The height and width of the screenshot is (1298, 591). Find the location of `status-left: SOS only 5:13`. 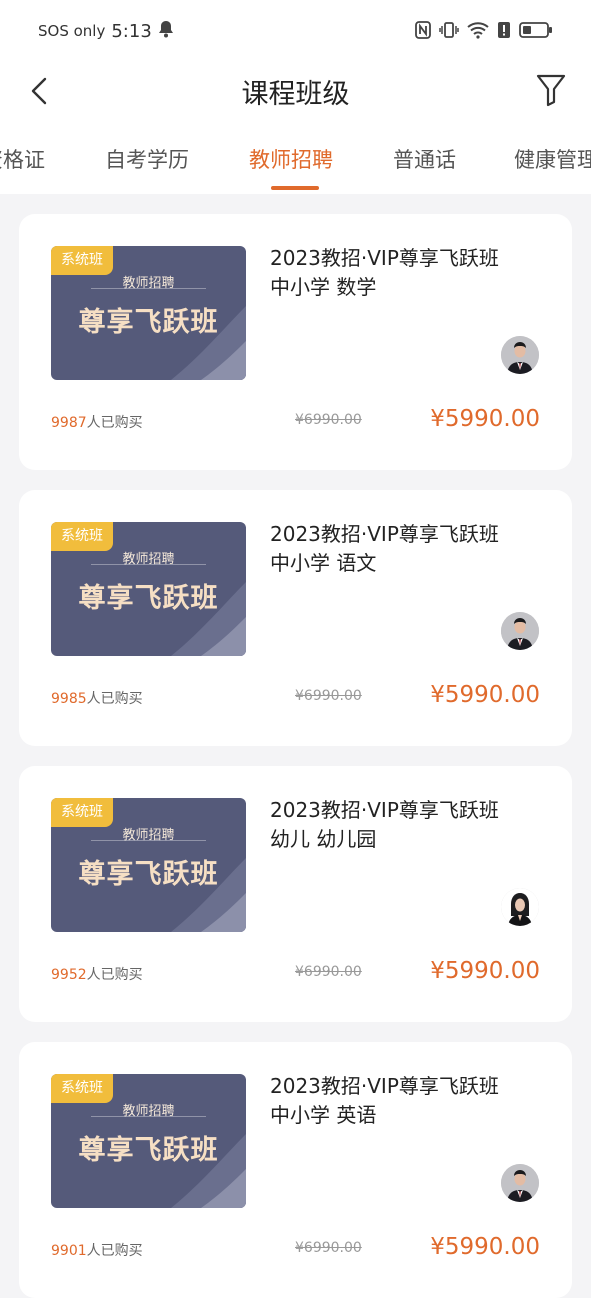

status-left: SOS only 5:13 is located at coordinates (106, 31).